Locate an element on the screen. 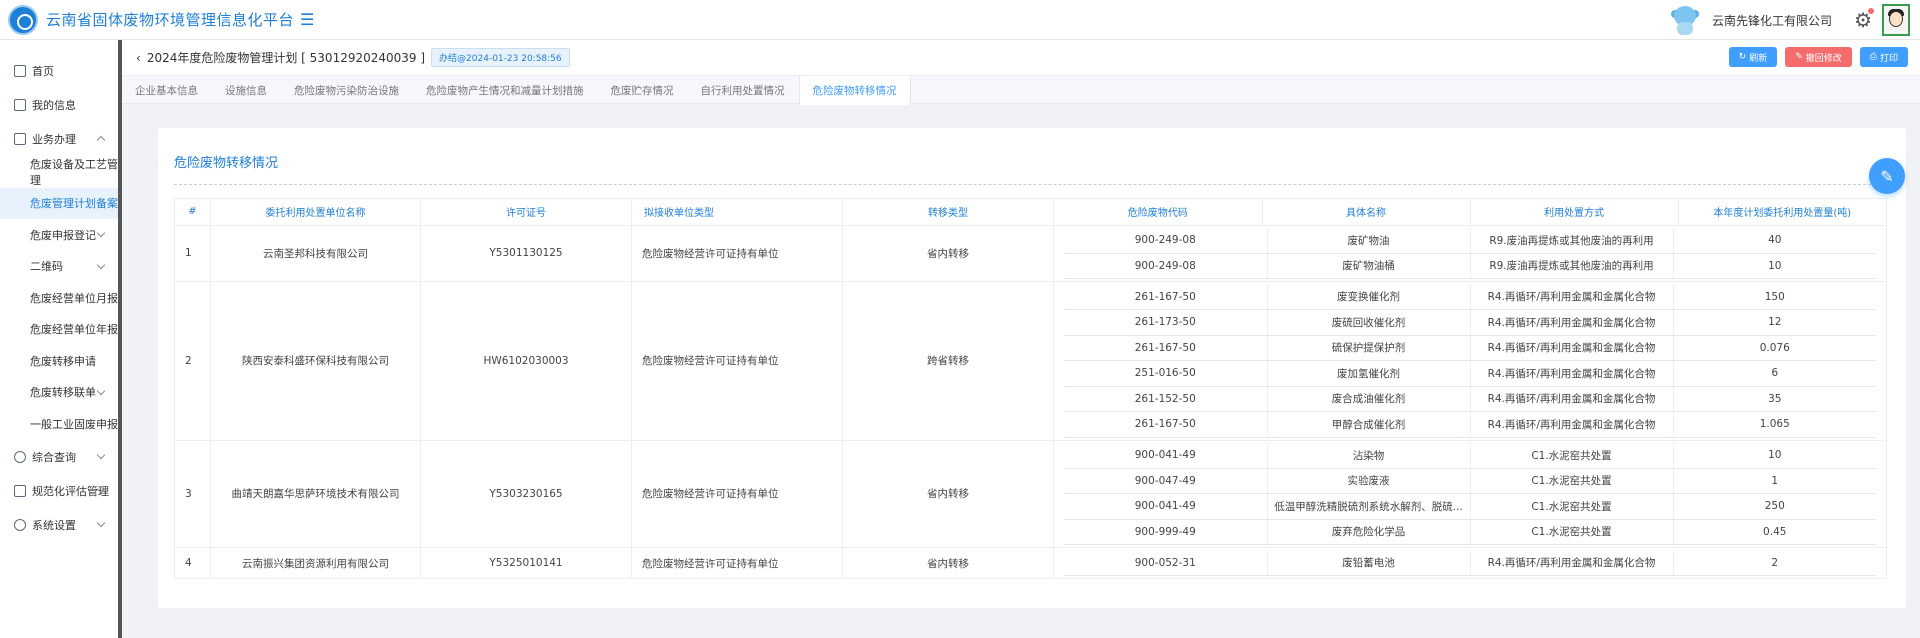 Image resolution: width=1920 pixels, height=638 pixels. transfer-type-cell: 跨省转移 is located at coordinates (948, 361).